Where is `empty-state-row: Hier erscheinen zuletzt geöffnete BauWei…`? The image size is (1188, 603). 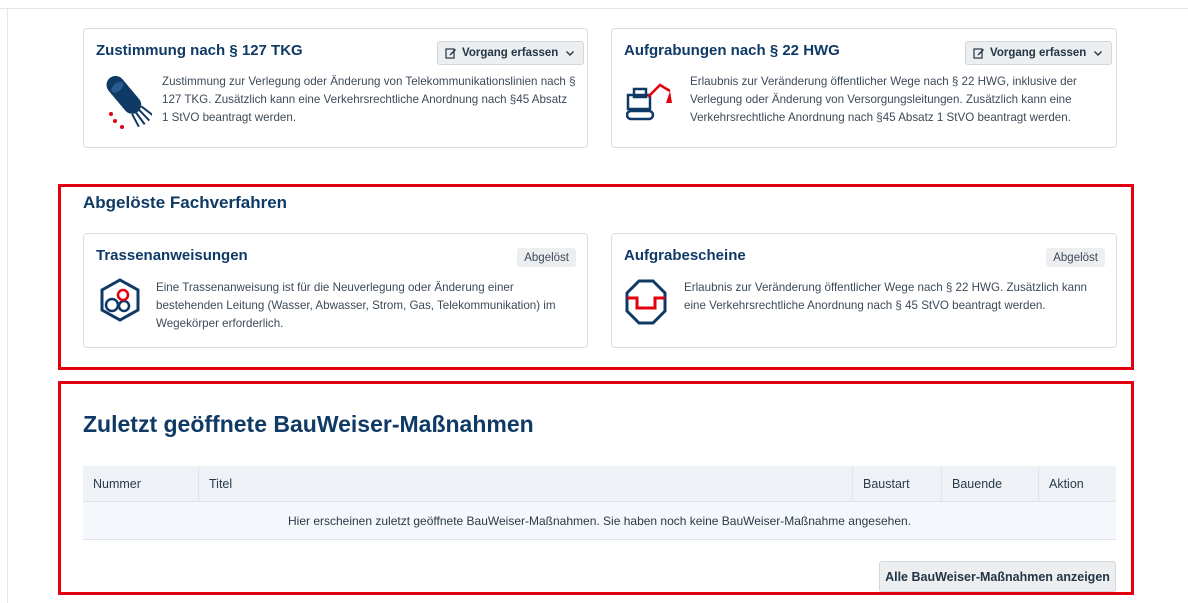
empty-state-row: Hier erscheinen zuletzt geöffnete BauWei… is located at coordinates (599, 521).